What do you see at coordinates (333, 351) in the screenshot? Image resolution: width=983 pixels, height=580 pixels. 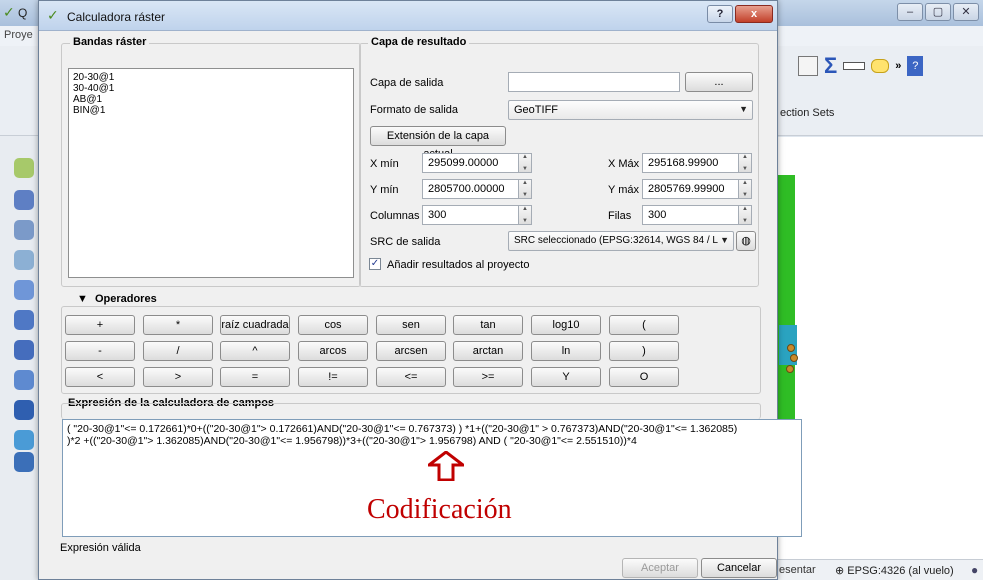 I see `operator-button: arcos` at bounding box center [333, 351].